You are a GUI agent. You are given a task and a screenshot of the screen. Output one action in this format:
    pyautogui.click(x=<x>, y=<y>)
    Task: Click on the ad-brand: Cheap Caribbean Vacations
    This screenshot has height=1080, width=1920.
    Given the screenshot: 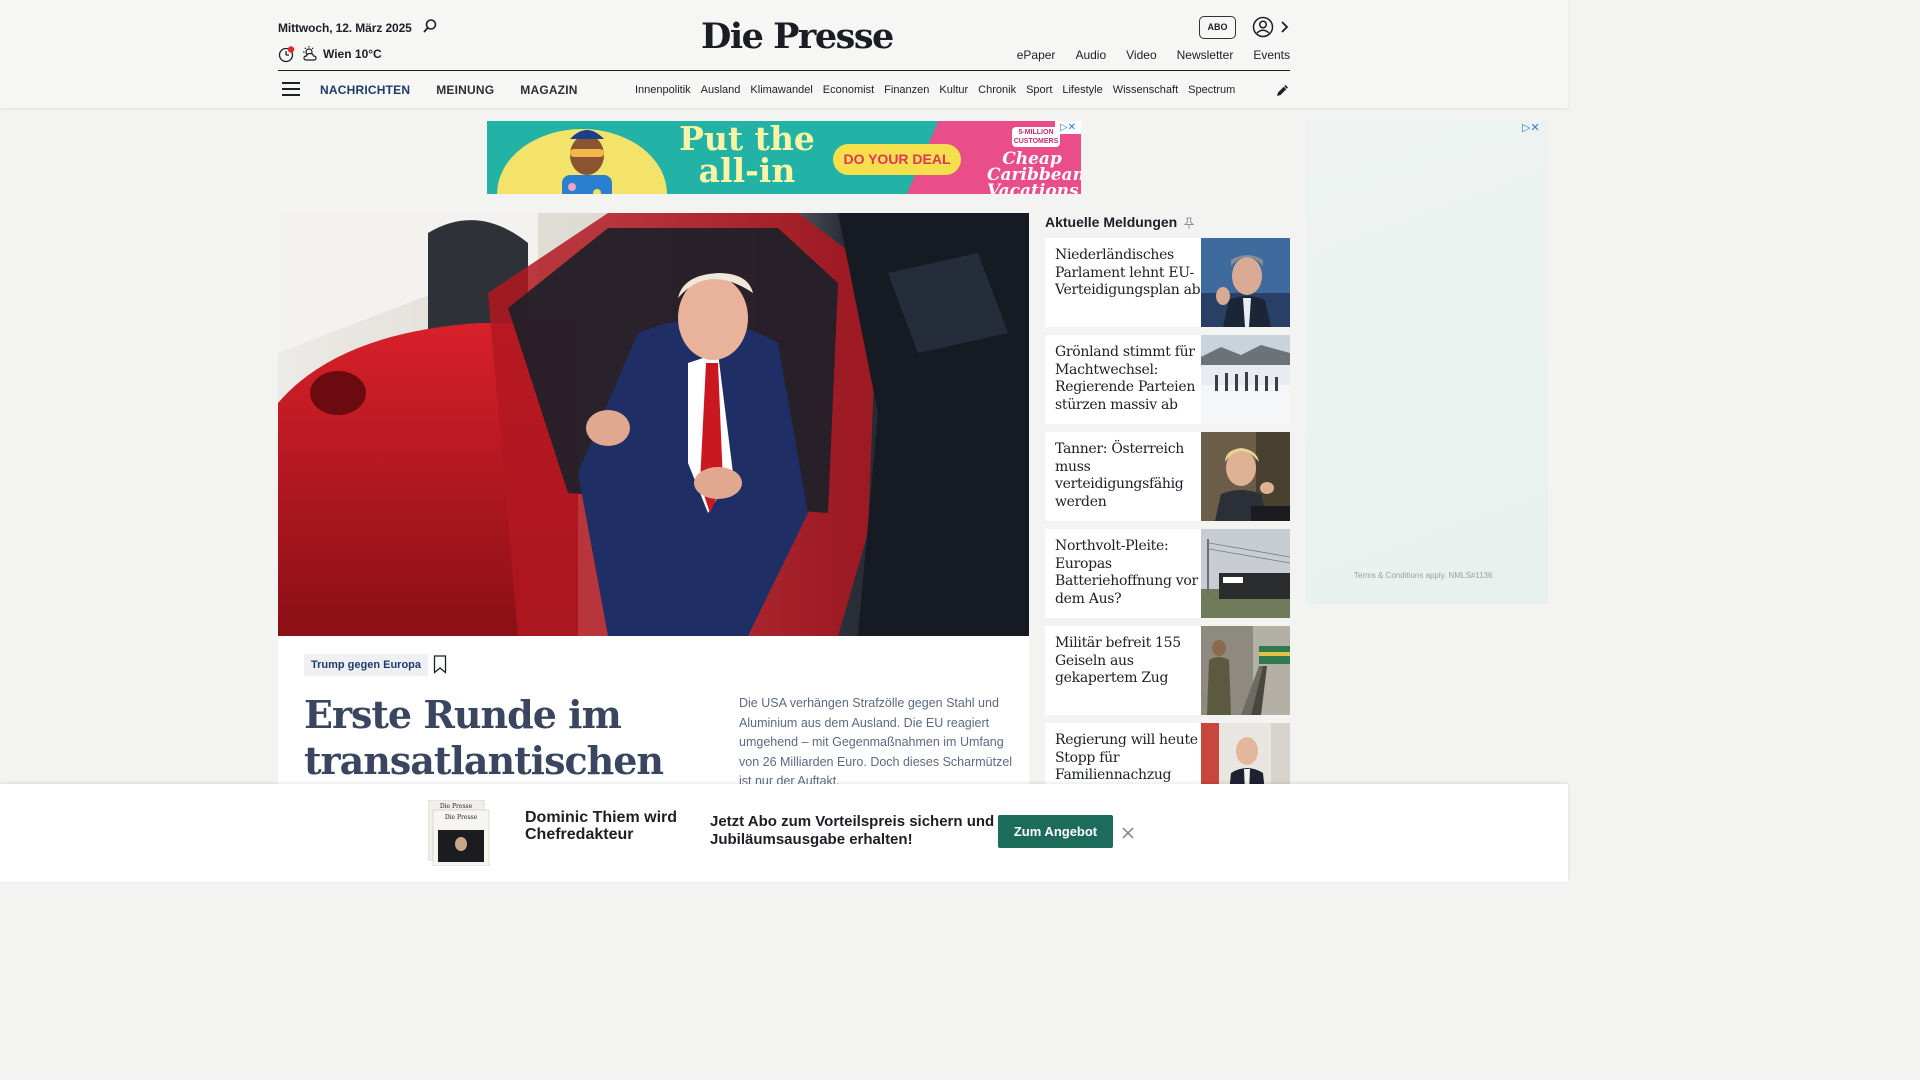 What is the action you would take?
    pyautogui.click(x=1034, y=172)
    